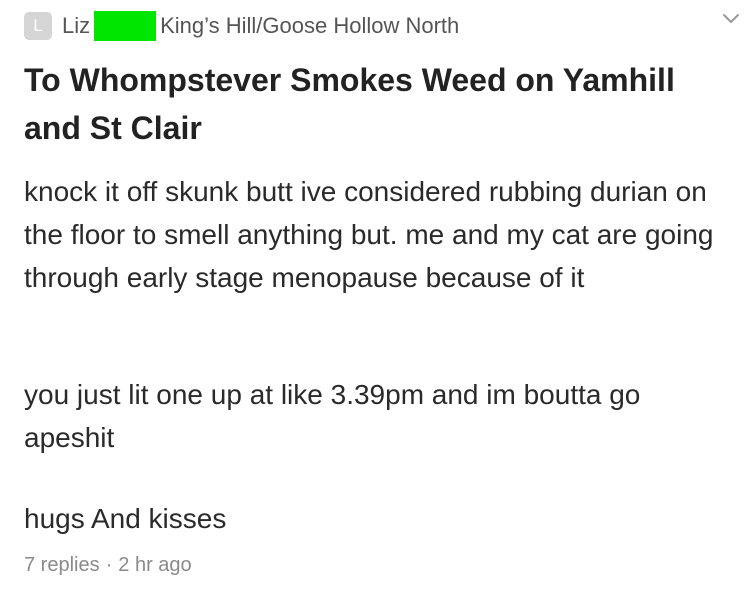 This screenshot has height=589, width=749. Describe the element at coordinates (309, 26) in the screenshot. I see `author-neighborhood: King’s Hill/Goose Hollow North` at that location.